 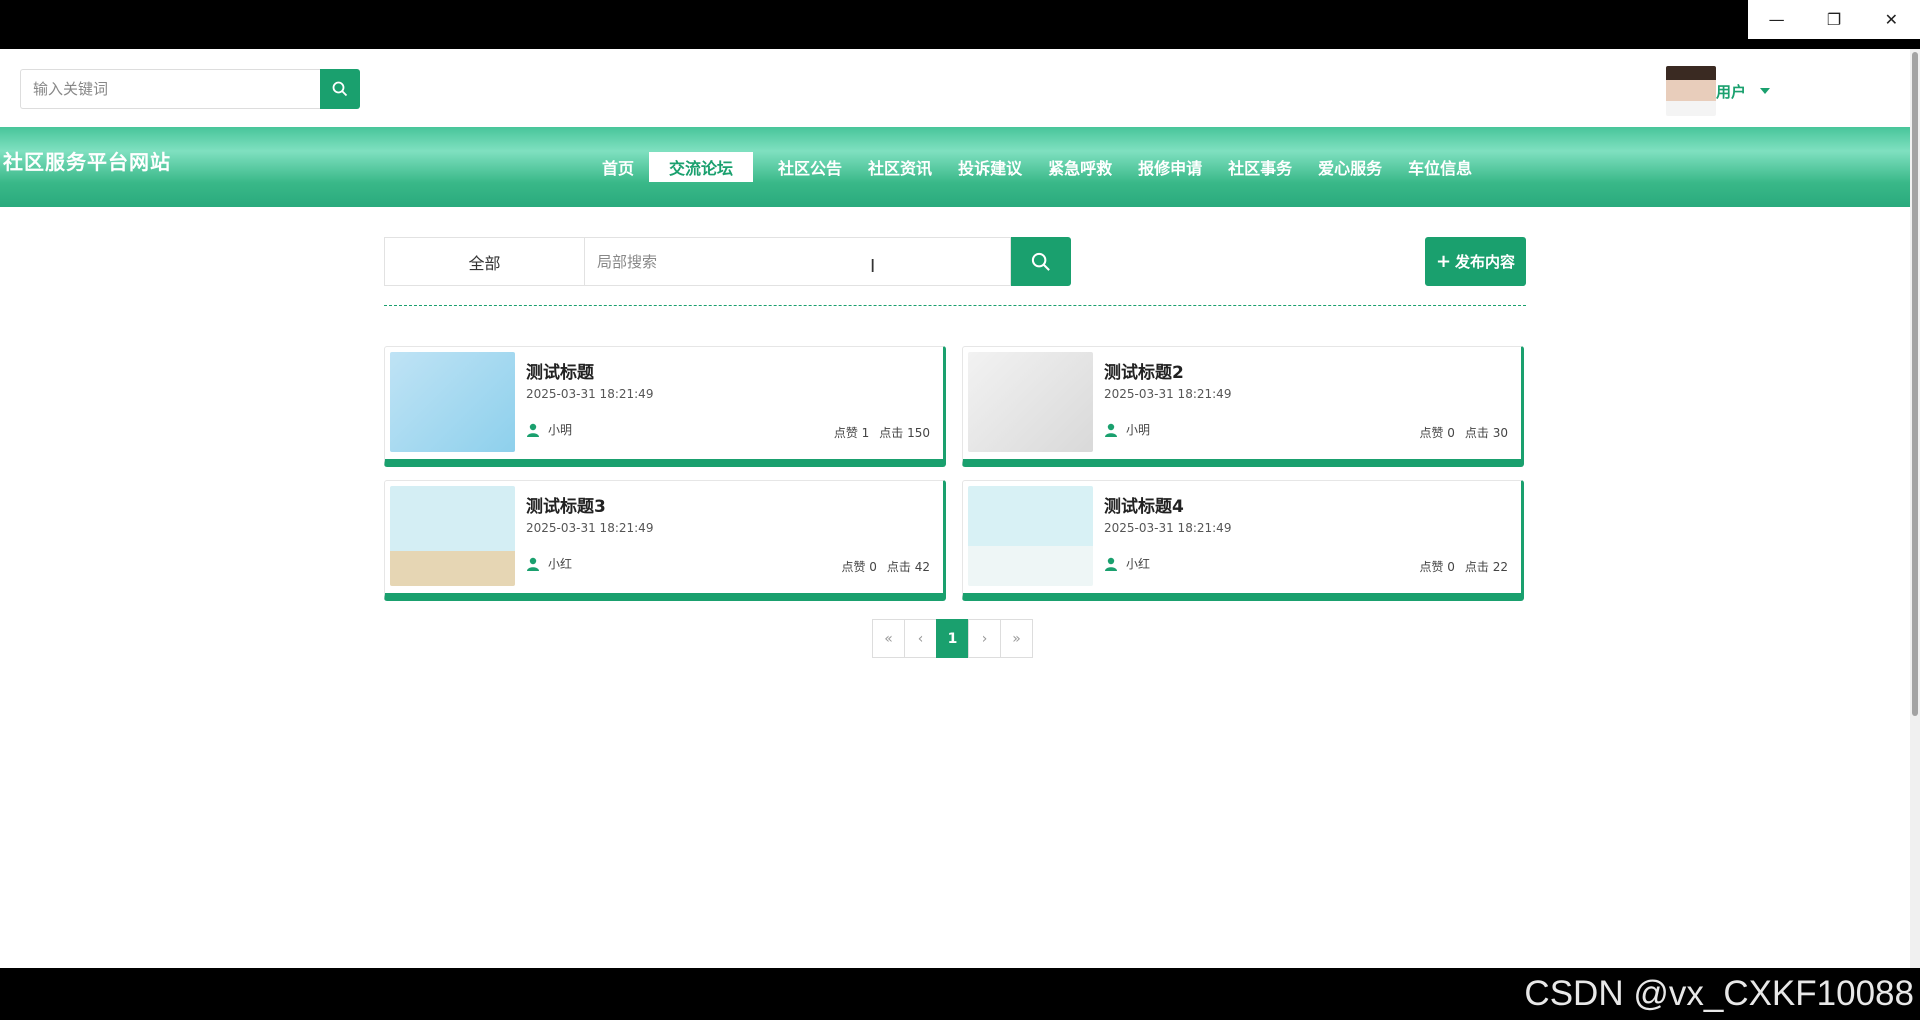 I want to click on minimize-button: —, so click(x=1776, y=19).